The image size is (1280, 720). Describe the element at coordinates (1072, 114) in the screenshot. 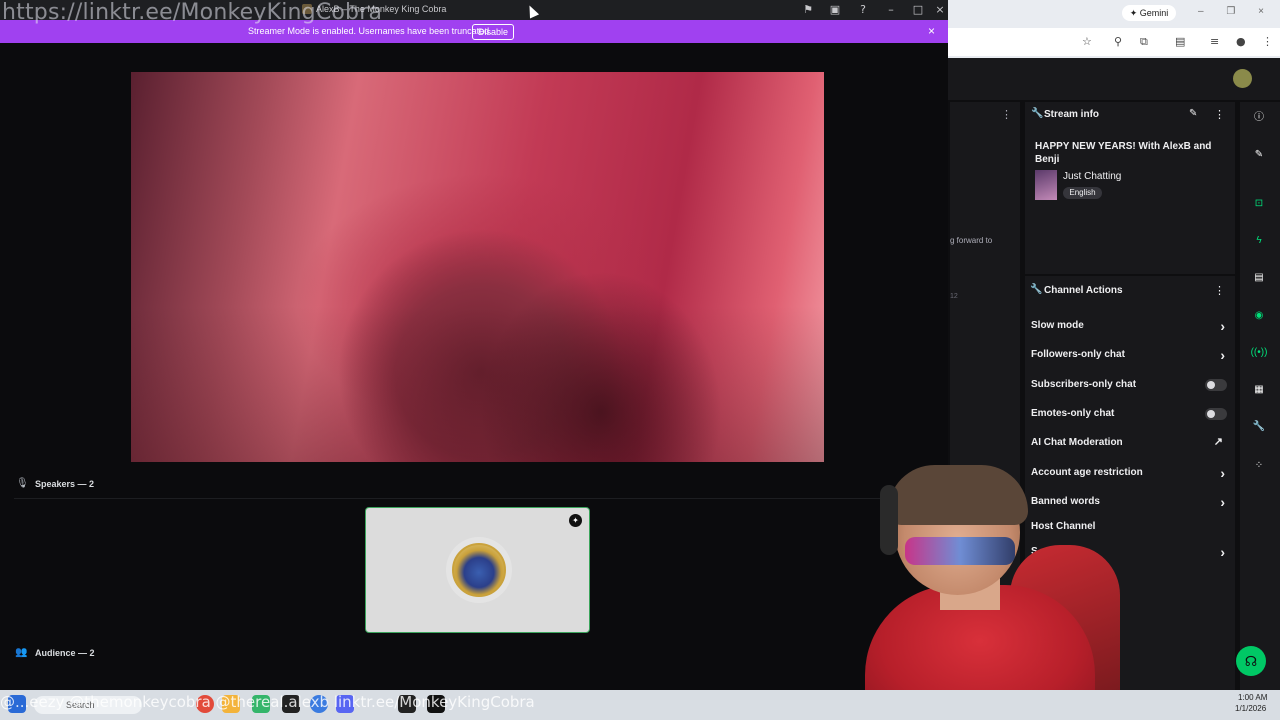

I see `stream-info-heading: Stream info` at that location.